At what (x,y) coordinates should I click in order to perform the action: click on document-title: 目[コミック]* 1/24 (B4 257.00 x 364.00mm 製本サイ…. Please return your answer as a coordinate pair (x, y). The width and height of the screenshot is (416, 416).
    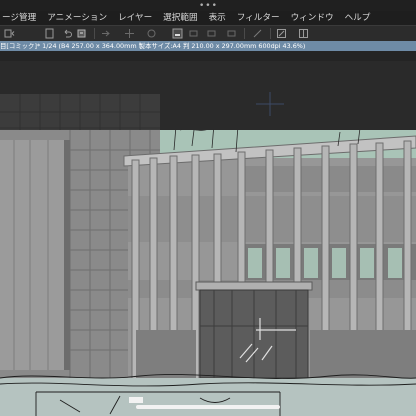
    Looking at the image, I should click on (153, 46).